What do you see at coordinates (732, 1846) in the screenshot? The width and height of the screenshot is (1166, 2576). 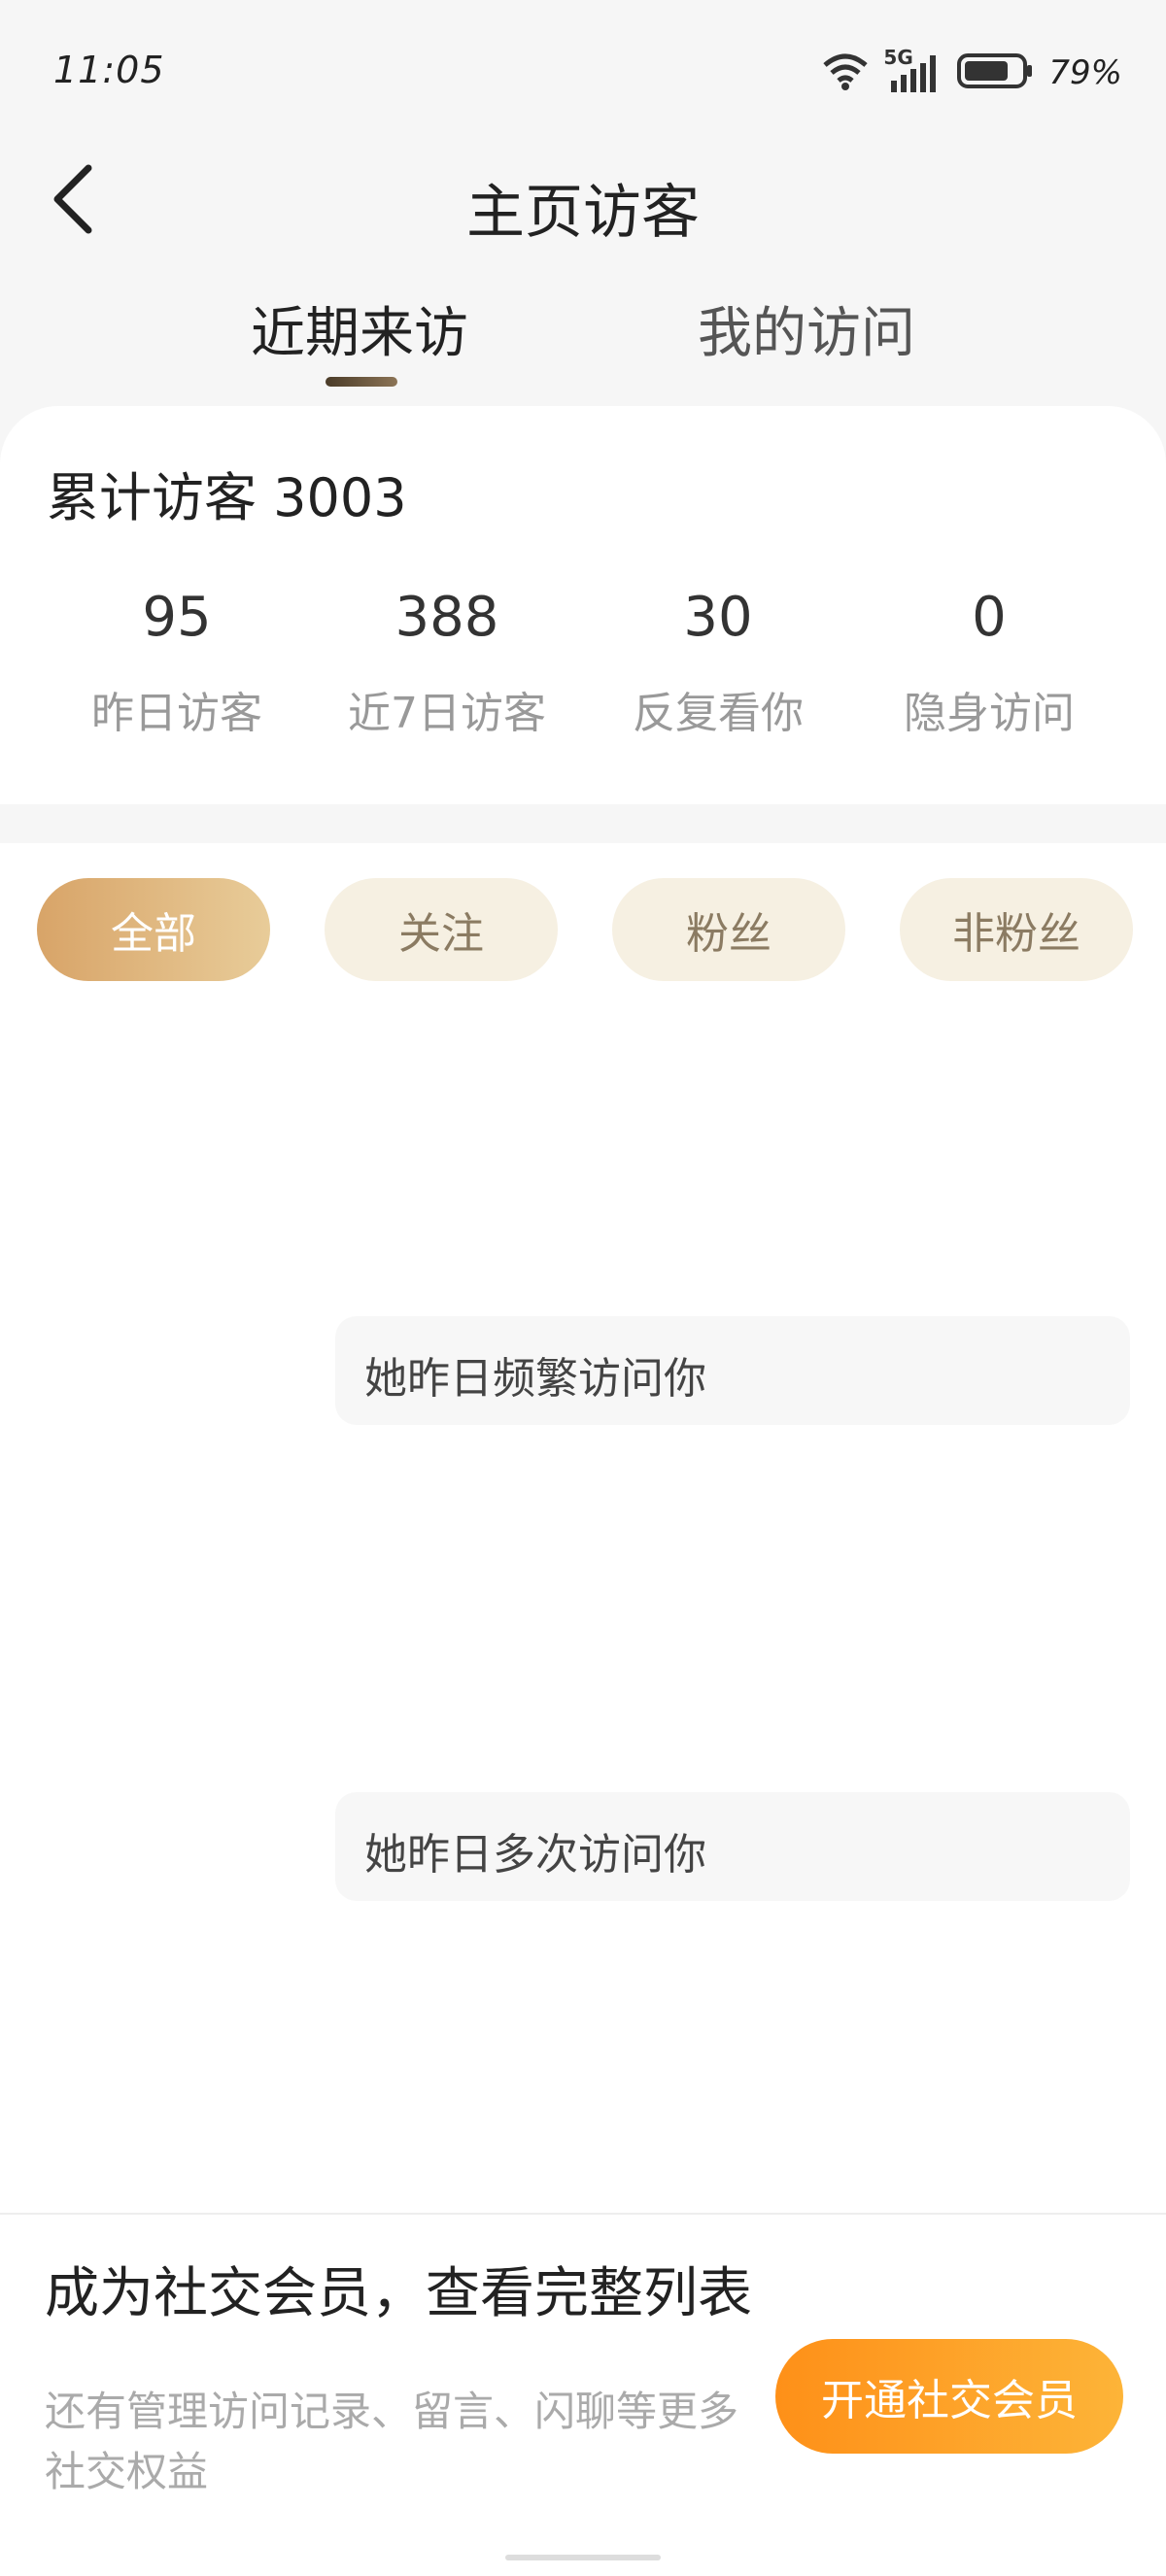 I see `list-item: 她昨日多次访问你` at bounding box center [732, 1846].